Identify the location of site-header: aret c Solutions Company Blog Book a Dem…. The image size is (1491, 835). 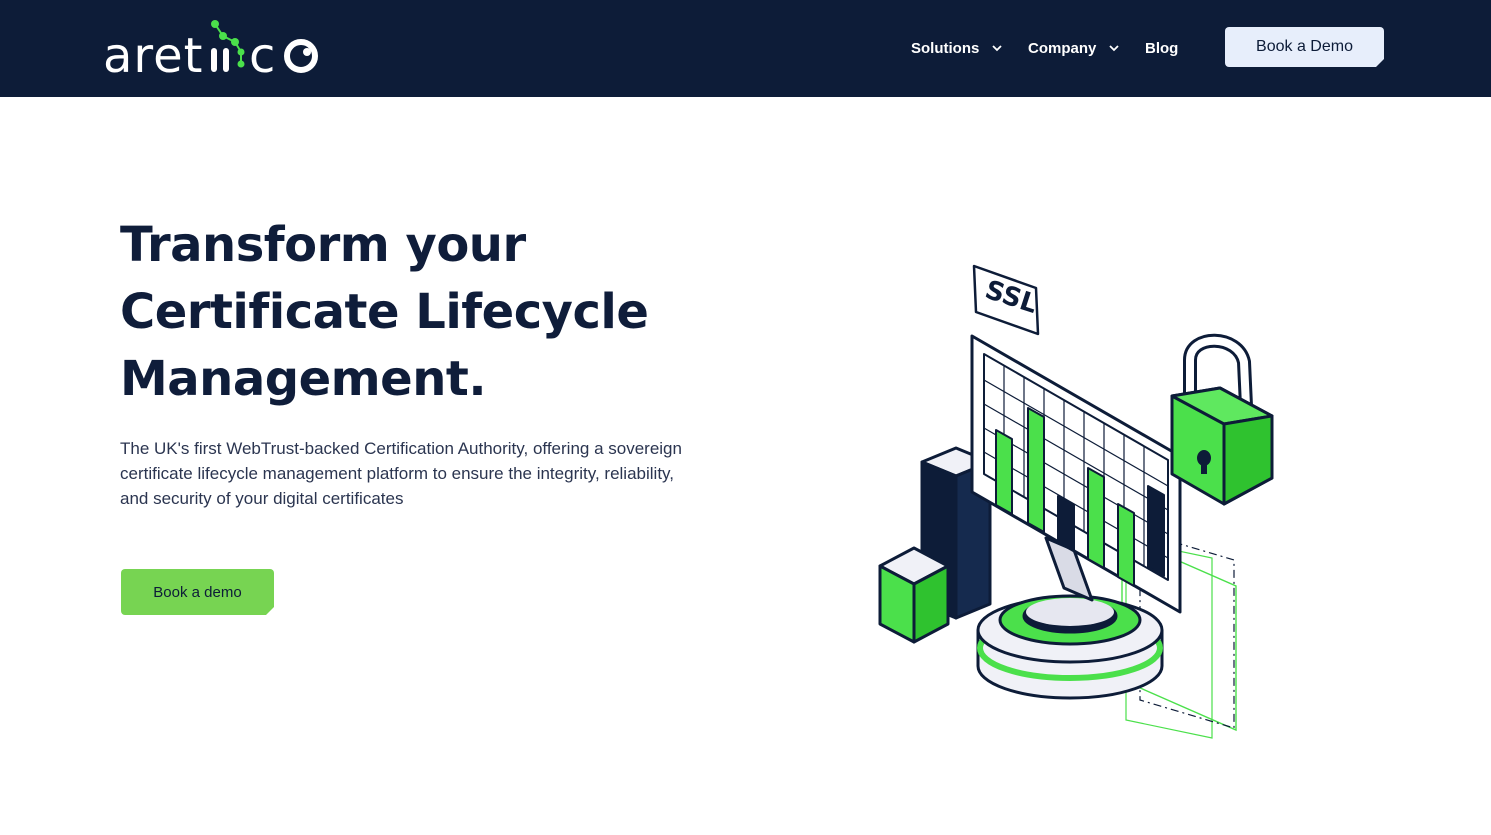
(745, 48).